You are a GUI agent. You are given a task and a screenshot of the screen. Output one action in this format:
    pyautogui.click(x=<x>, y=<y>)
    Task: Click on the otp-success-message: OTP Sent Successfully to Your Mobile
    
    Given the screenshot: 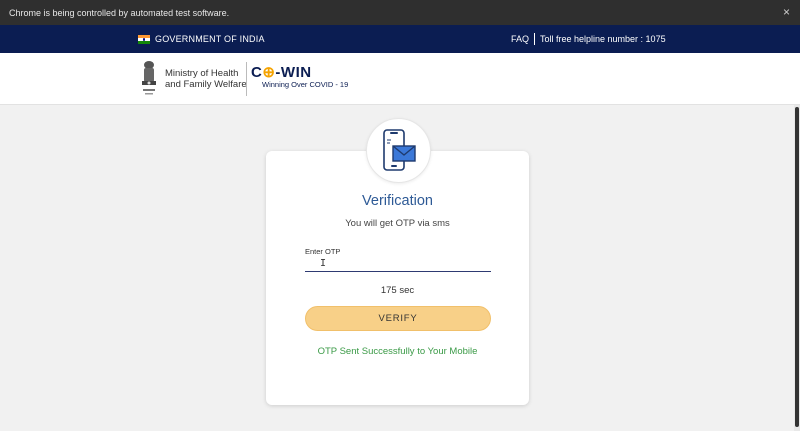 What is the action you would take?
    pyautogui.click(x=397, y=351)
    